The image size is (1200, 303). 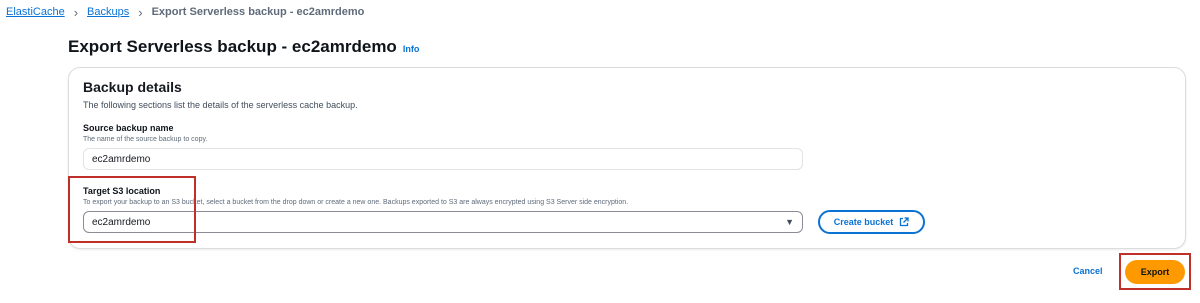 I want to click on export-label: Export, so click(x=1155, y=272).